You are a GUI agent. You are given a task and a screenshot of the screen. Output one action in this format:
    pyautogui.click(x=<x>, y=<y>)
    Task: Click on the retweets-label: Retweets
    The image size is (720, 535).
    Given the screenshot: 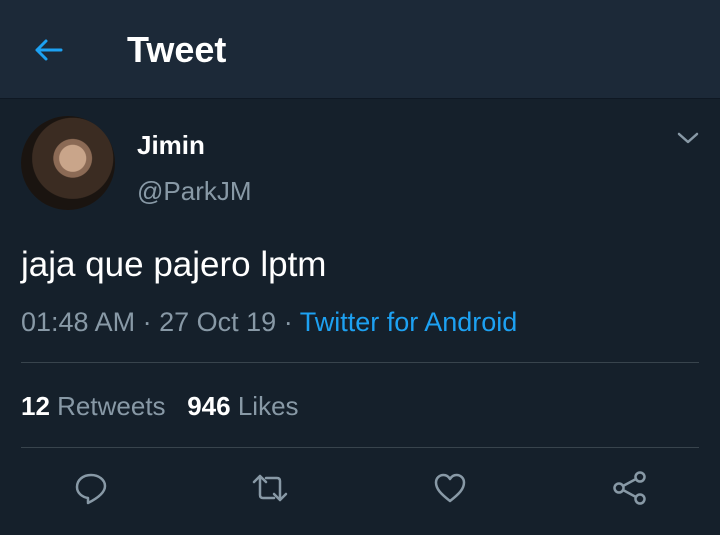 What is the action you would take?
    pyautogui.click(x=111, y=406)
    